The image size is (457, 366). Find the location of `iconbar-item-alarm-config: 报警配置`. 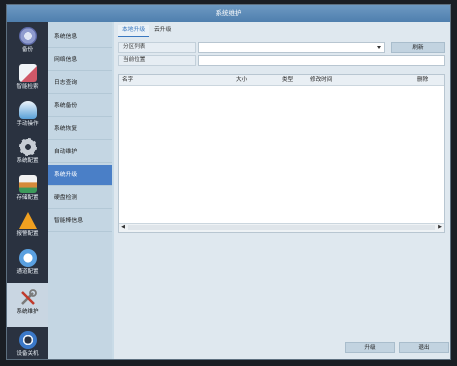

iconbar-item-alarm-config: 报警配置 is located at coordinates (27, 227).